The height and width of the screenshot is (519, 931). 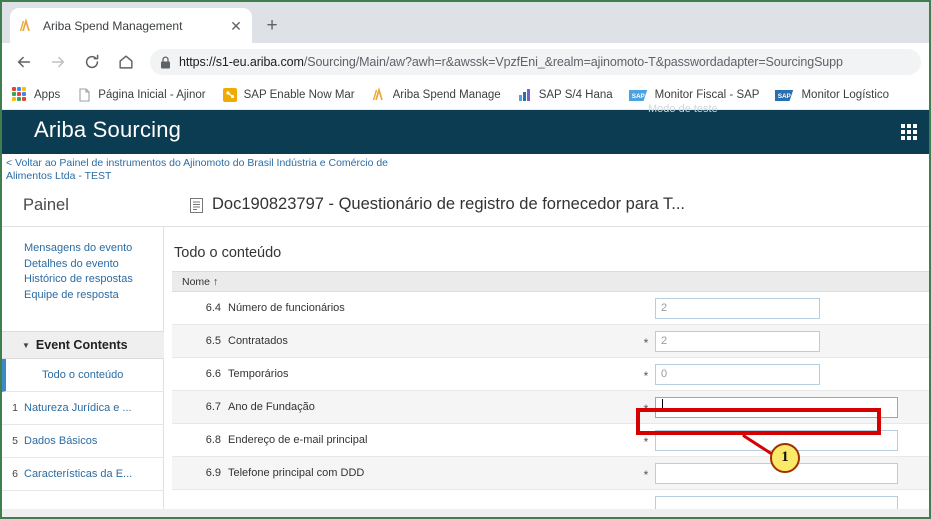 What do you see at coordinates (241, 62) in the screenshot?
I see `url-host: https://s1-eu.ariba.com` at bounding box center [241, 62].